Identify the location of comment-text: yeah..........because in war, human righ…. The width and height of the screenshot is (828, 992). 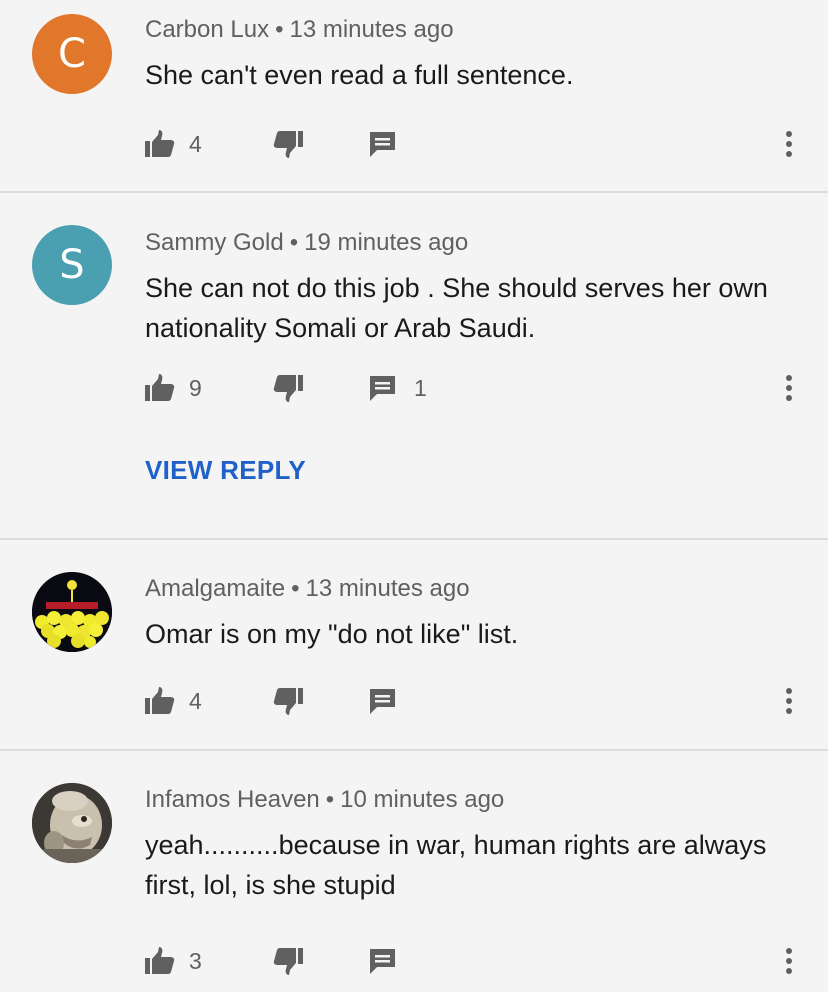
(456, 865).